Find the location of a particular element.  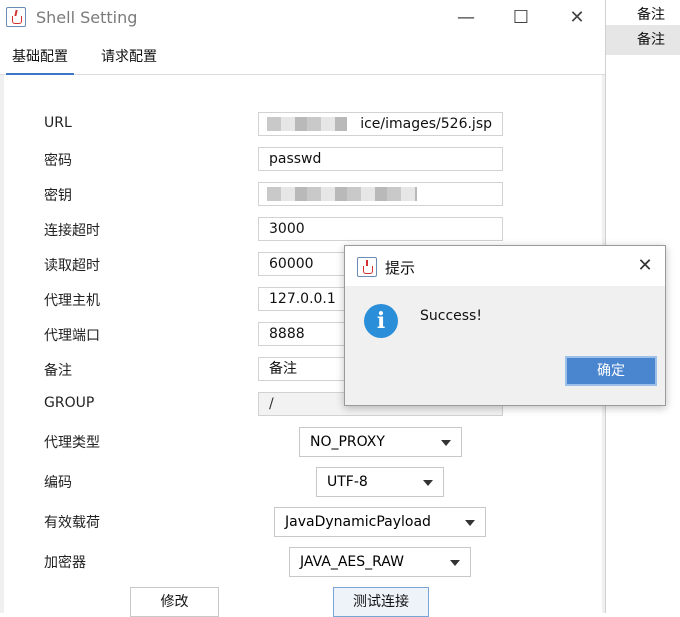

dialog-title-bar: 提示 ✕ is located at coordinates (505, 266).